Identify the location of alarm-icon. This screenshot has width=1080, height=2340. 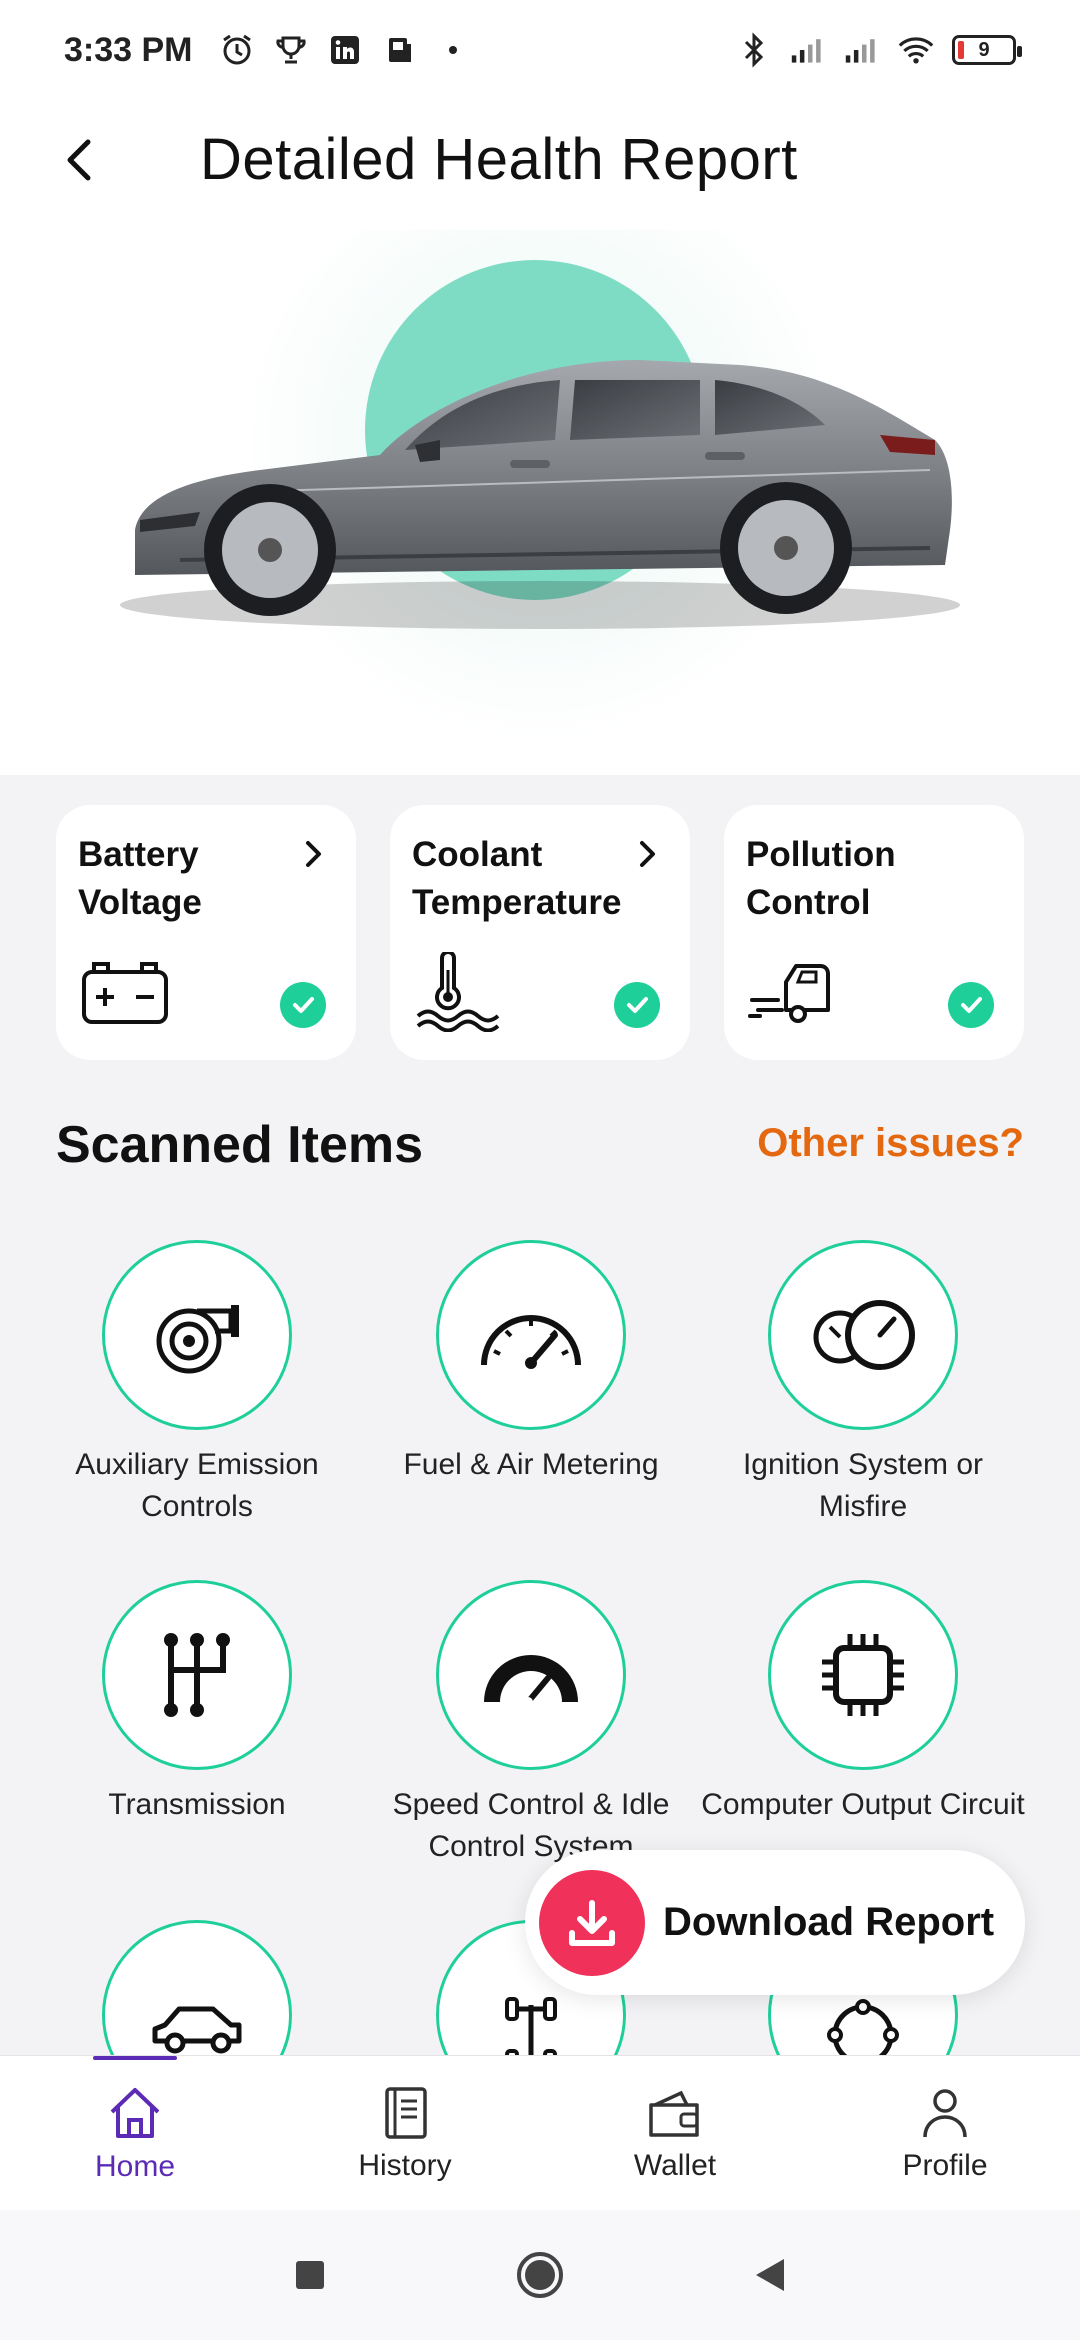
(237, 50).